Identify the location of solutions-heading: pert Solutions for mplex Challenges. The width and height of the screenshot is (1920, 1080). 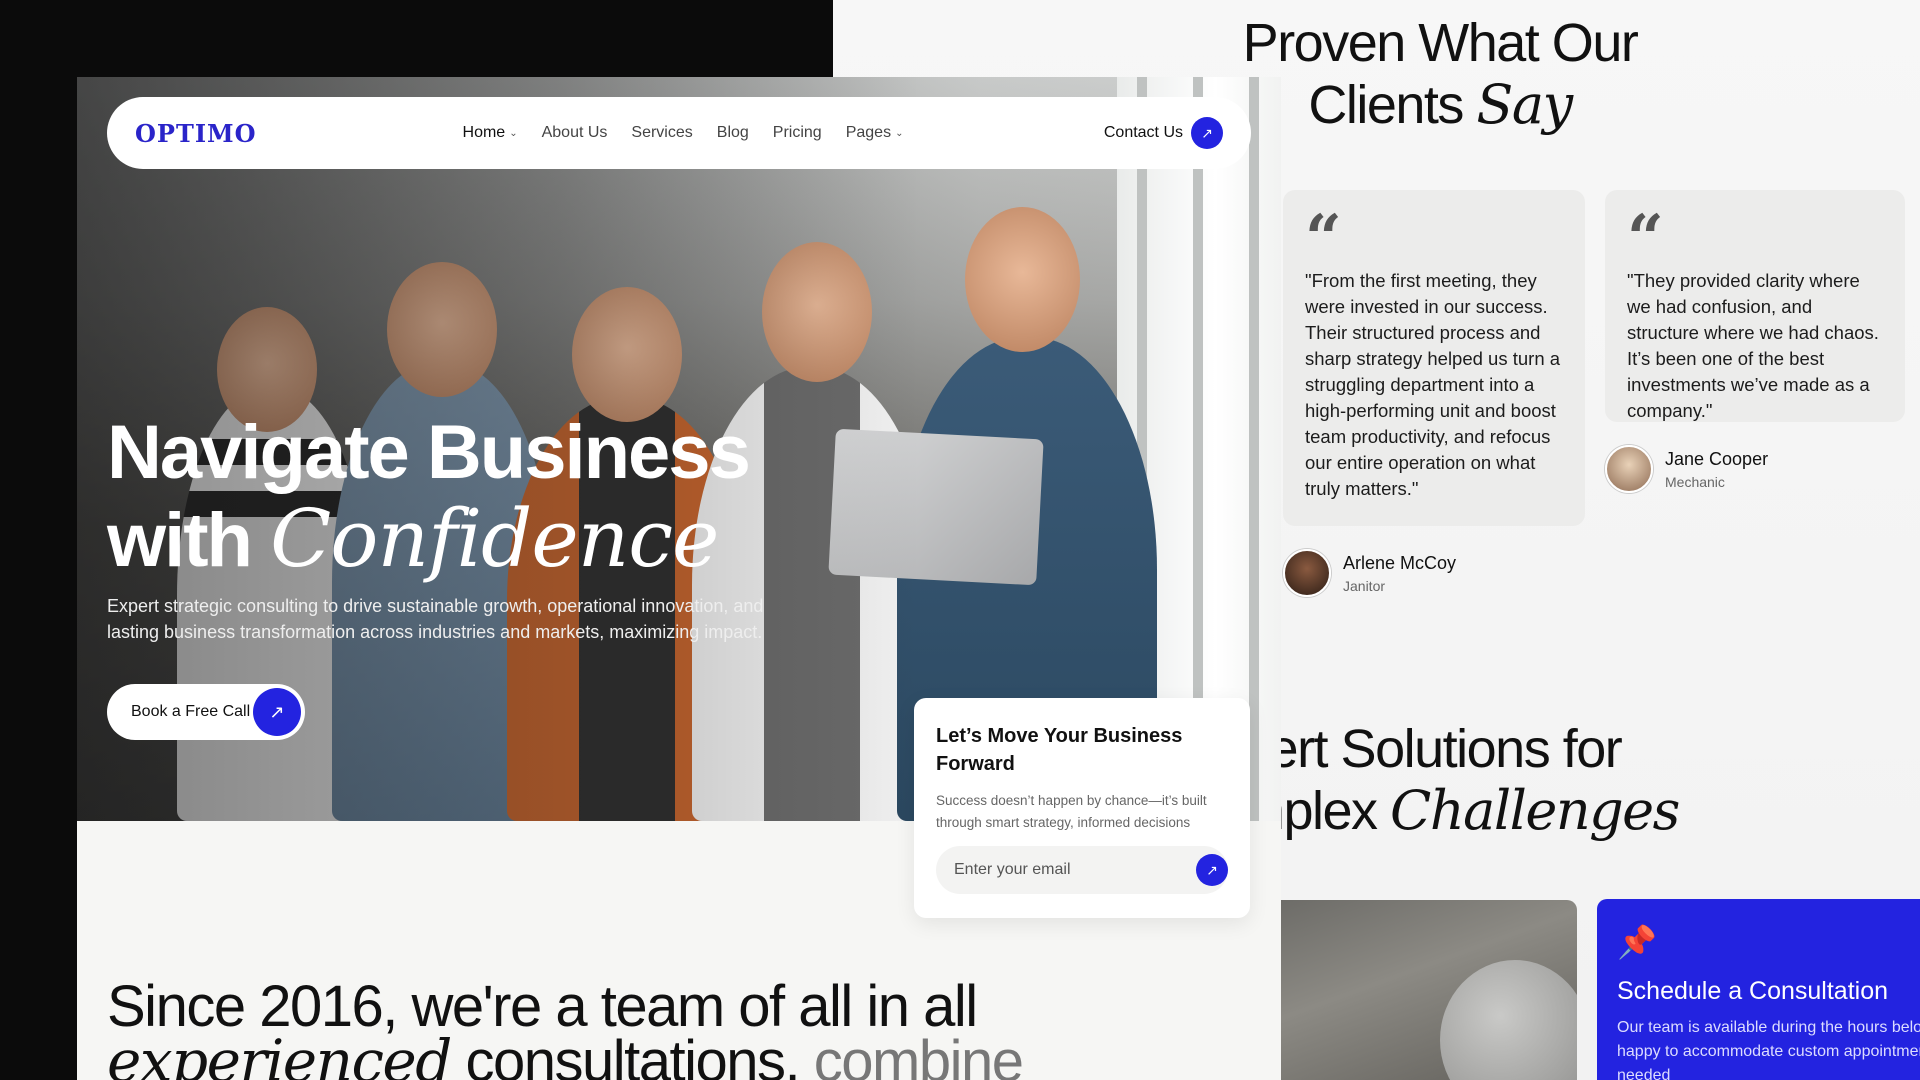
(1460, 780).